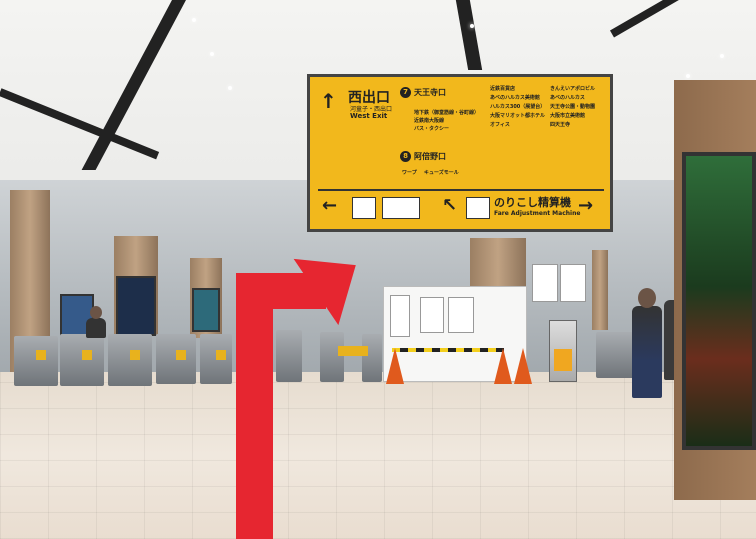 The height and width of the screenshot is (539, 756). What do you see at coordinates (563, 360) in the screenshot?
I see `kiosk-panel` at bounding box center [563, 360].